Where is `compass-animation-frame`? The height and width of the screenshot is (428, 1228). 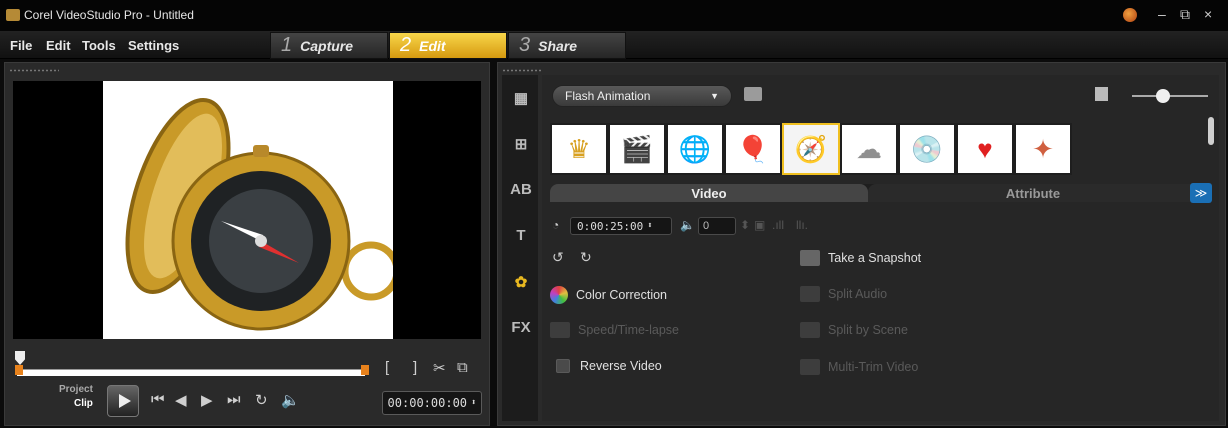 compass-animation-frame is located at coordinates (263, 214).